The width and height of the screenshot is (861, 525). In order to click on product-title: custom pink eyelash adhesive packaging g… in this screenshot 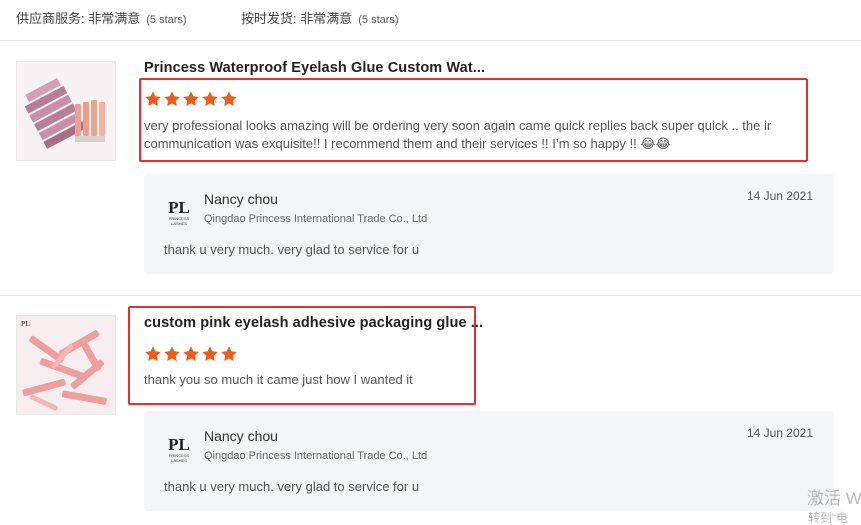, I will do `click(313, 323)`.